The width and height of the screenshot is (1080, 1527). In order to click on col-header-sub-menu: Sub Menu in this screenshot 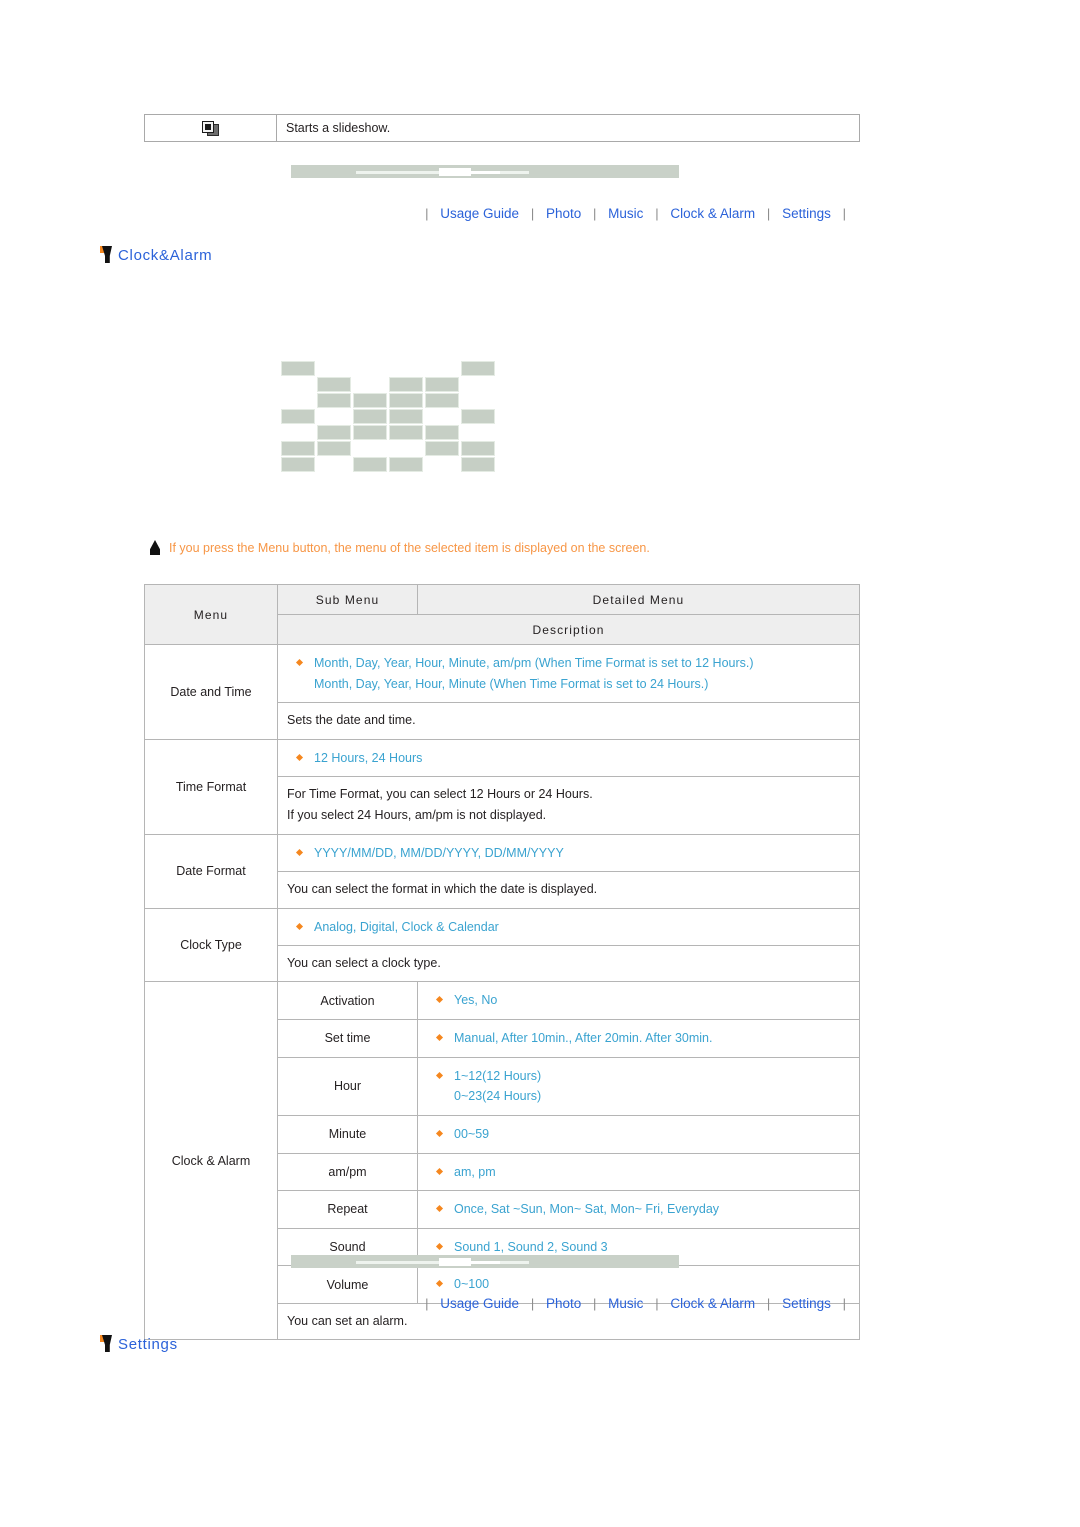, I will do `click(347, 599)`.